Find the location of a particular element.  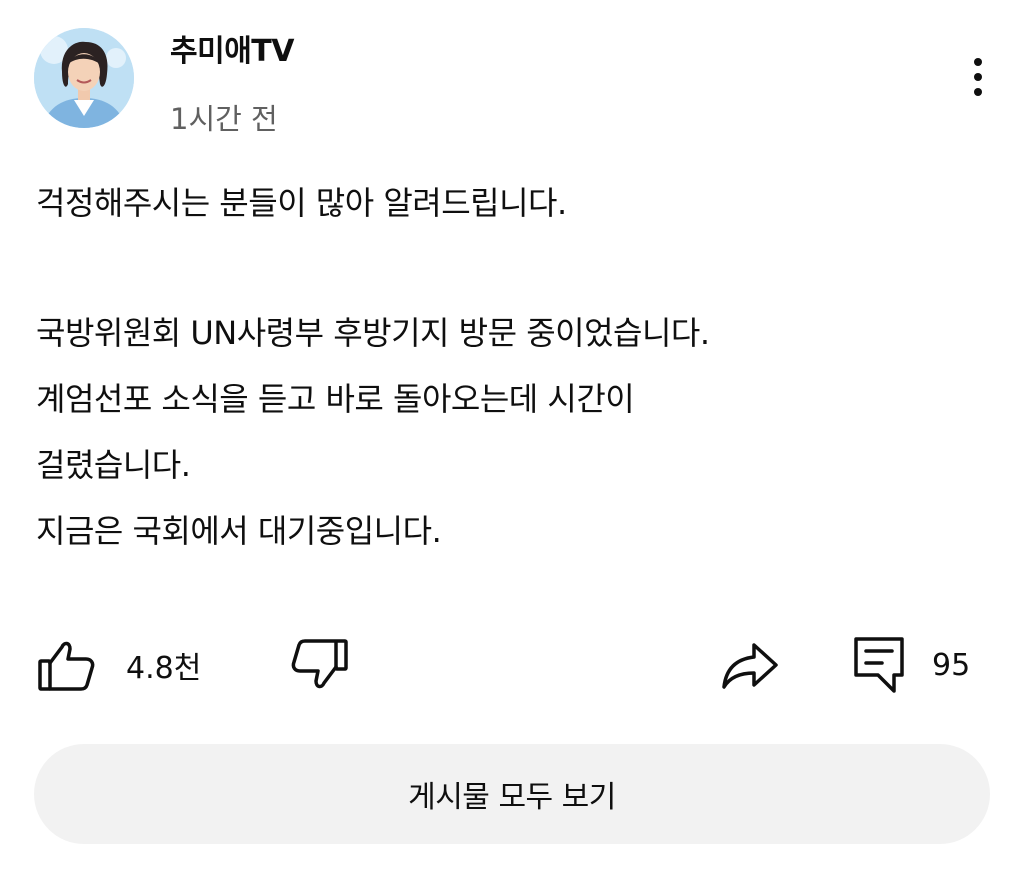

comment-icon is located at coordinates (879, 665).